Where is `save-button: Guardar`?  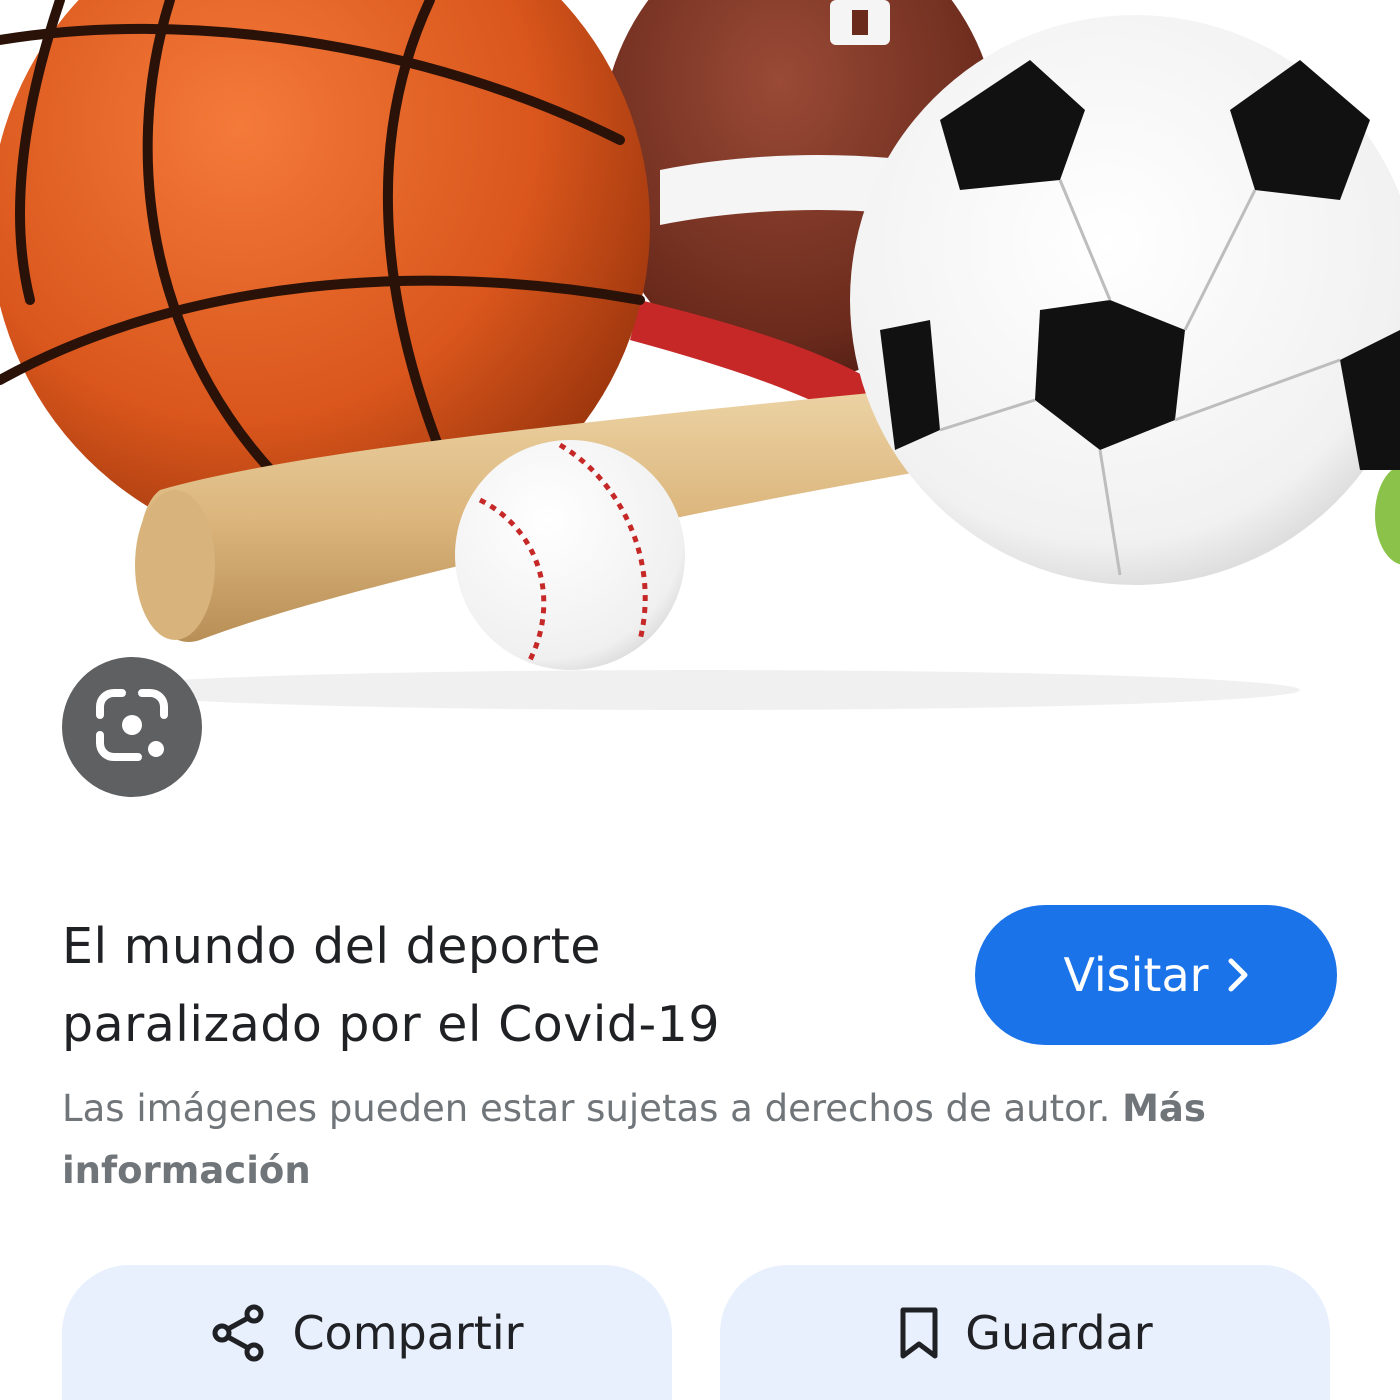 save-button: Guardar is located at coordinates (1025, 1332).